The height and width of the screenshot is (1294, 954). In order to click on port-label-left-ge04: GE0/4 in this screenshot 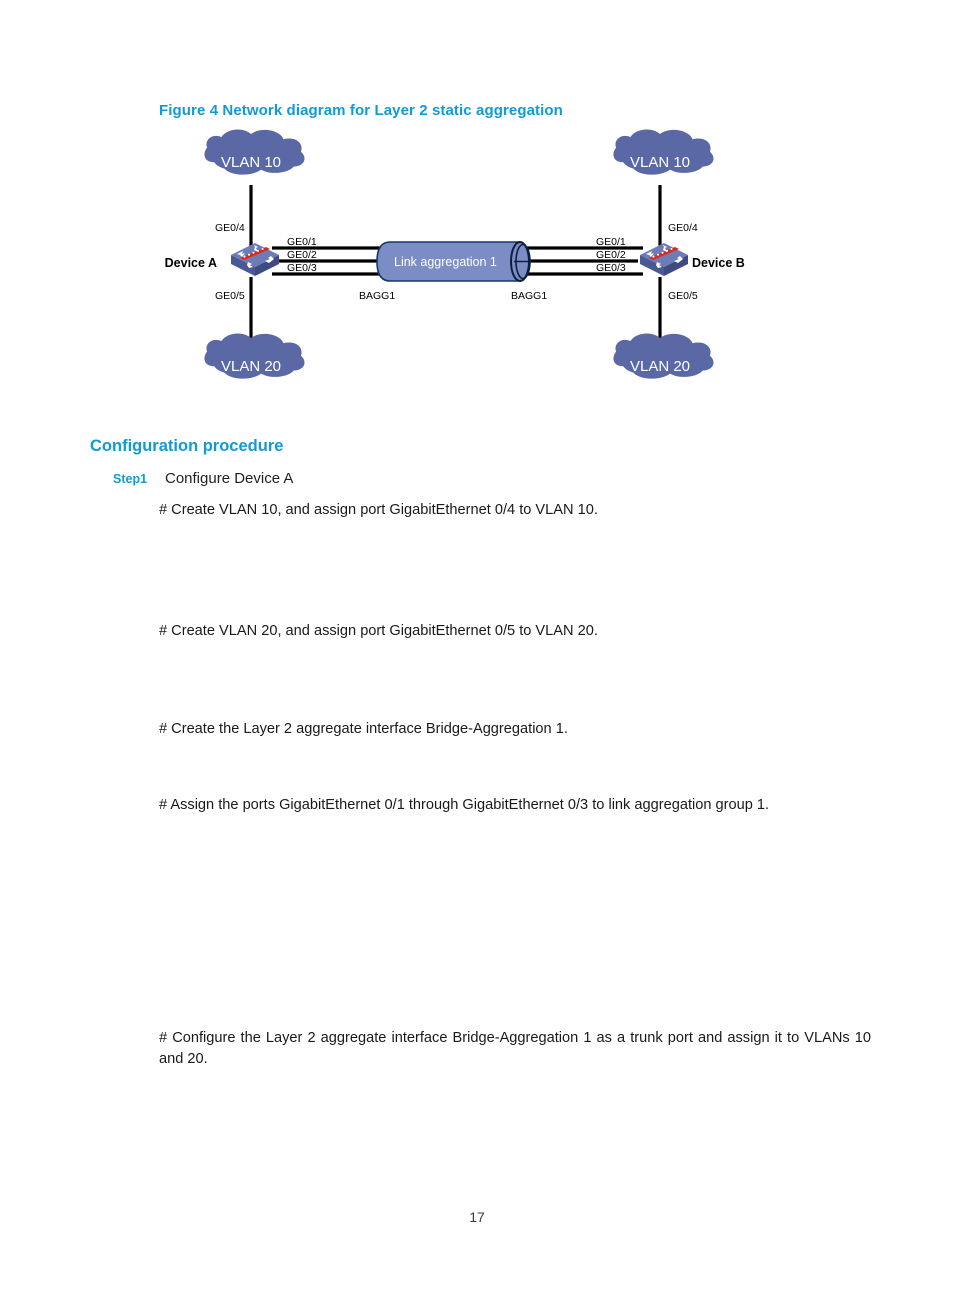, I will do `click(230, 228)`.